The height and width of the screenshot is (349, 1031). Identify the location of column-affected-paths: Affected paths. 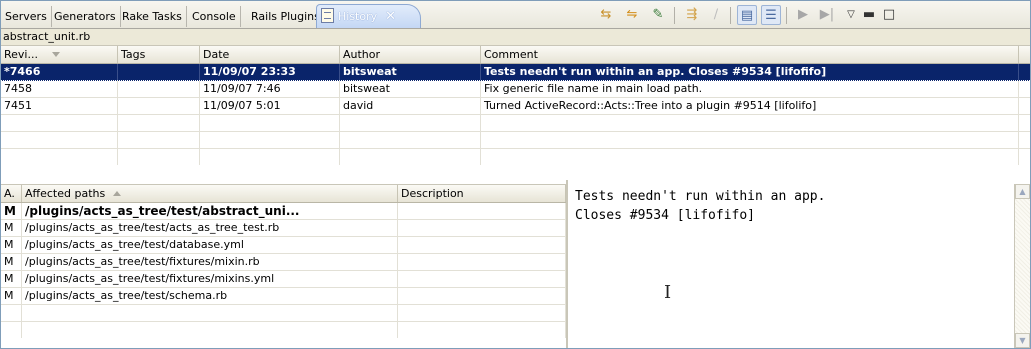
(210, 193).